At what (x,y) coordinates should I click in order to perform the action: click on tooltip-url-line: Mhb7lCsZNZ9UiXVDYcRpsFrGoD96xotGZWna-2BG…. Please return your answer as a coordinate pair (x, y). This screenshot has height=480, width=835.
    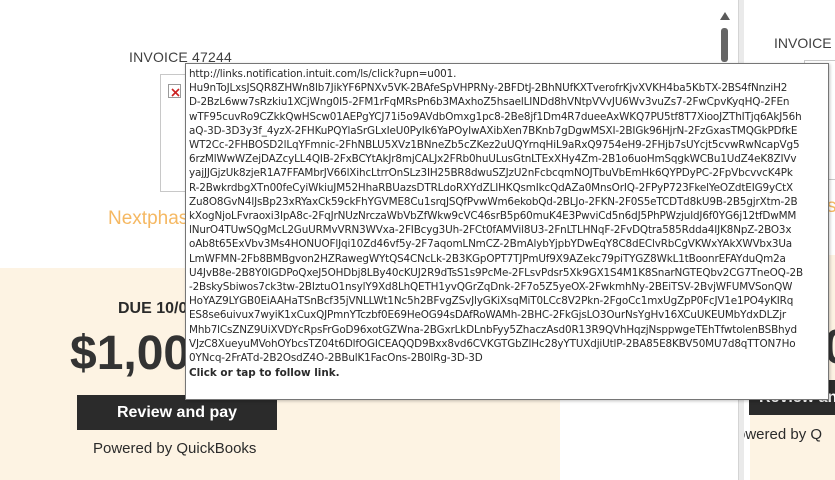
    Looking at the image, I should click on (493, 329).